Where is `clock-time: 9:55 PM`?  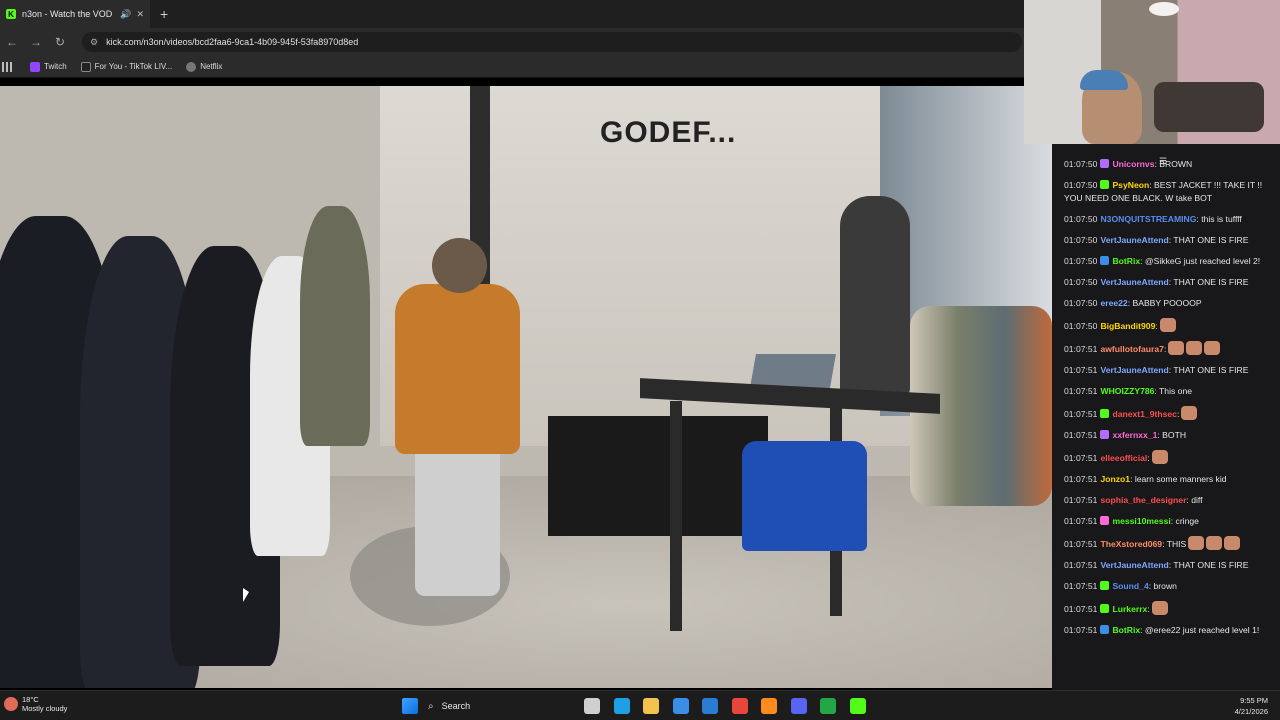 clock-time: 9:55 PM is located at coordinates (1254, 700).